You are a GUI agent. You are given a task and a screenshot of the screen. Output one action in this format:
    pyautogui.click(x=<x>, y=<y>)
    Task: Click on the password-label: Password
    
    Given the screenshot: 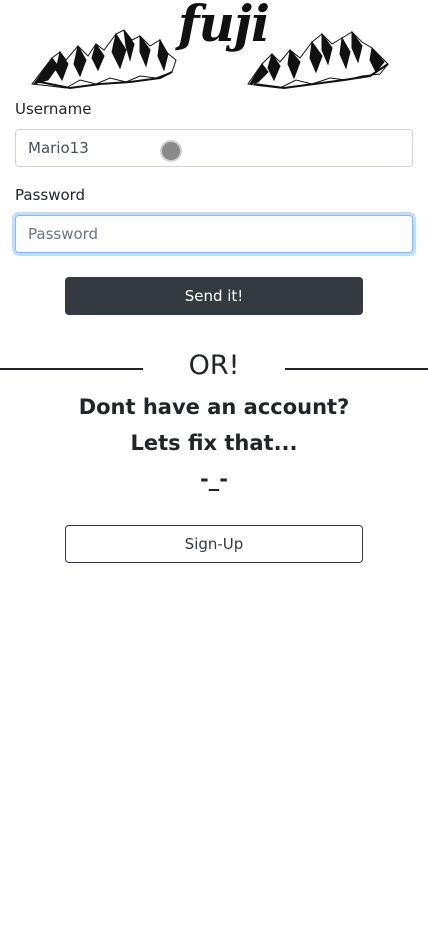 What is the action you would take?
    pyautogui.click(x=50, y=195)
    